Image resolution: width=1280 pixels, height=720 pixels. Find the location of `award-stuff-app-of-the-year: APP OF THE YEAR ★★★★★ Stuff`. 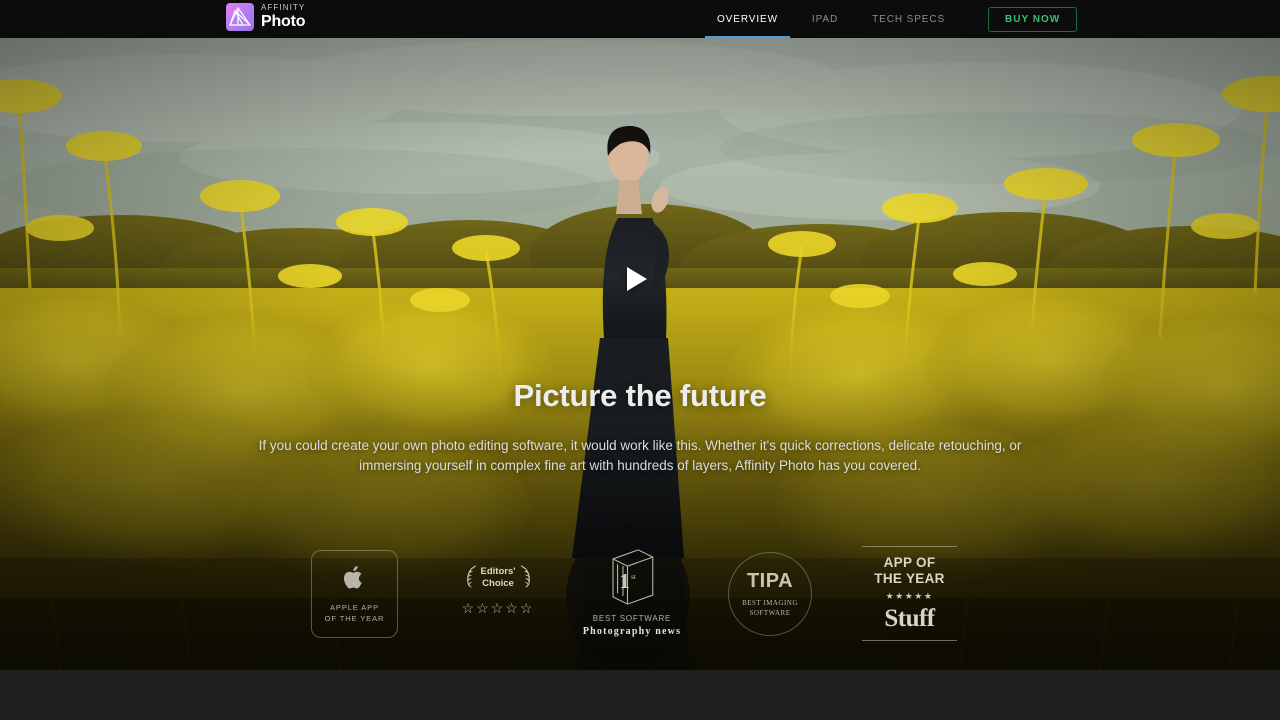

award-stuff-app-of-the-year: APP OF THE YEAR ★★★★★ Stuff is located at coordinates (909, 606).